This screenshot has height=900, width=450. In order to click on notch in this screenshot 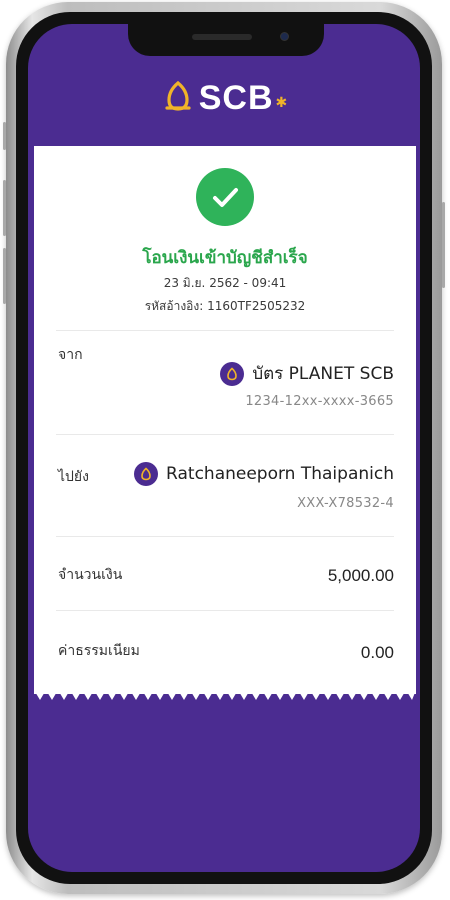, I will do `click(226, 40)`.